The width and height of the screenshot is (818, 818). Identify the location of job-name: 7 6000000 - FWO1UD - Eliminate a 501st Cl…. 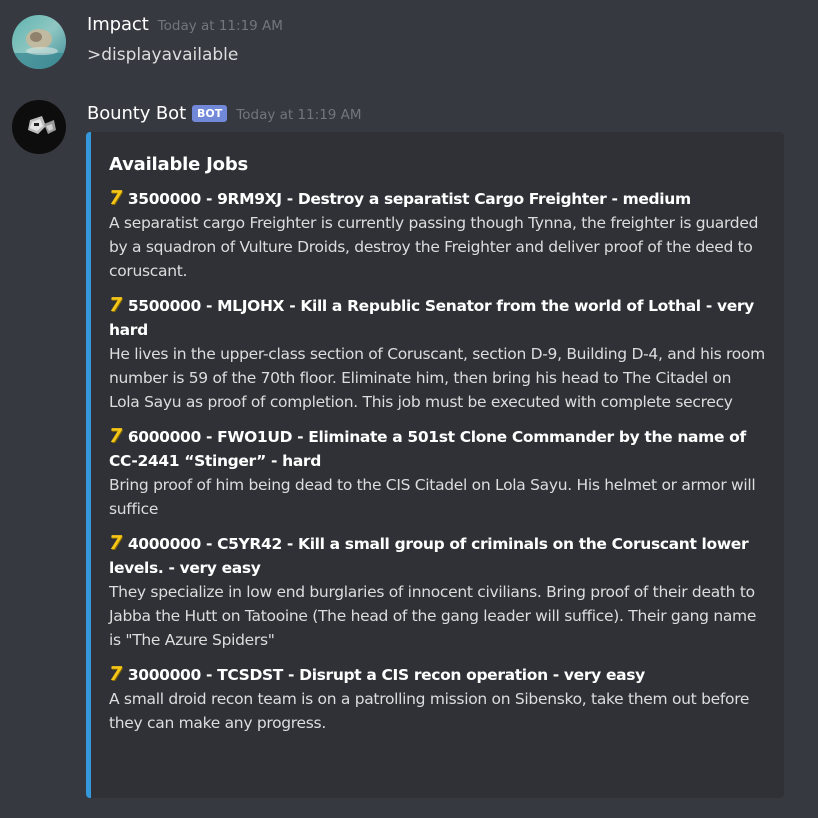
(436, 448).